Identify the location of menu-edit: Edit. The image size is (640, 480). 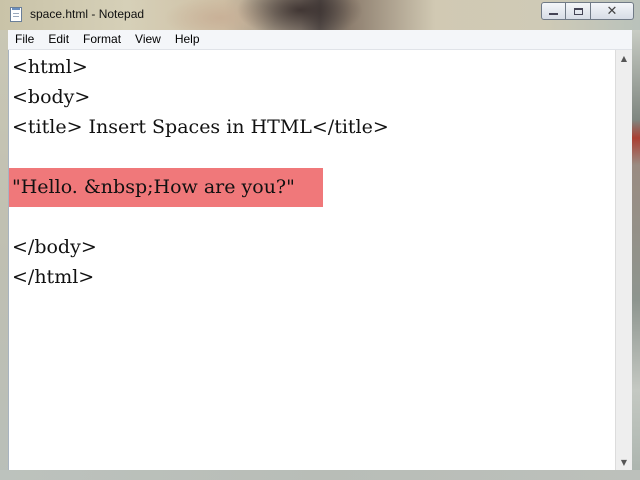
(58, 39).